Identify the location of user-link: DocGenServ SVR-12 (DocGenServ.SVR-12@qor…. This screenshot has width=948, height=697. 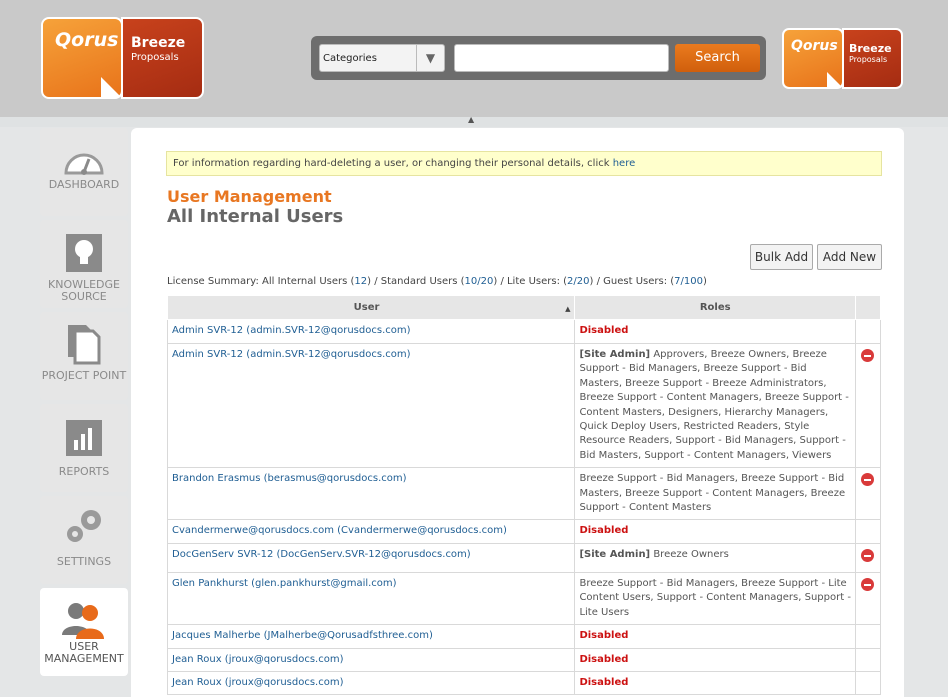
(371, 558).